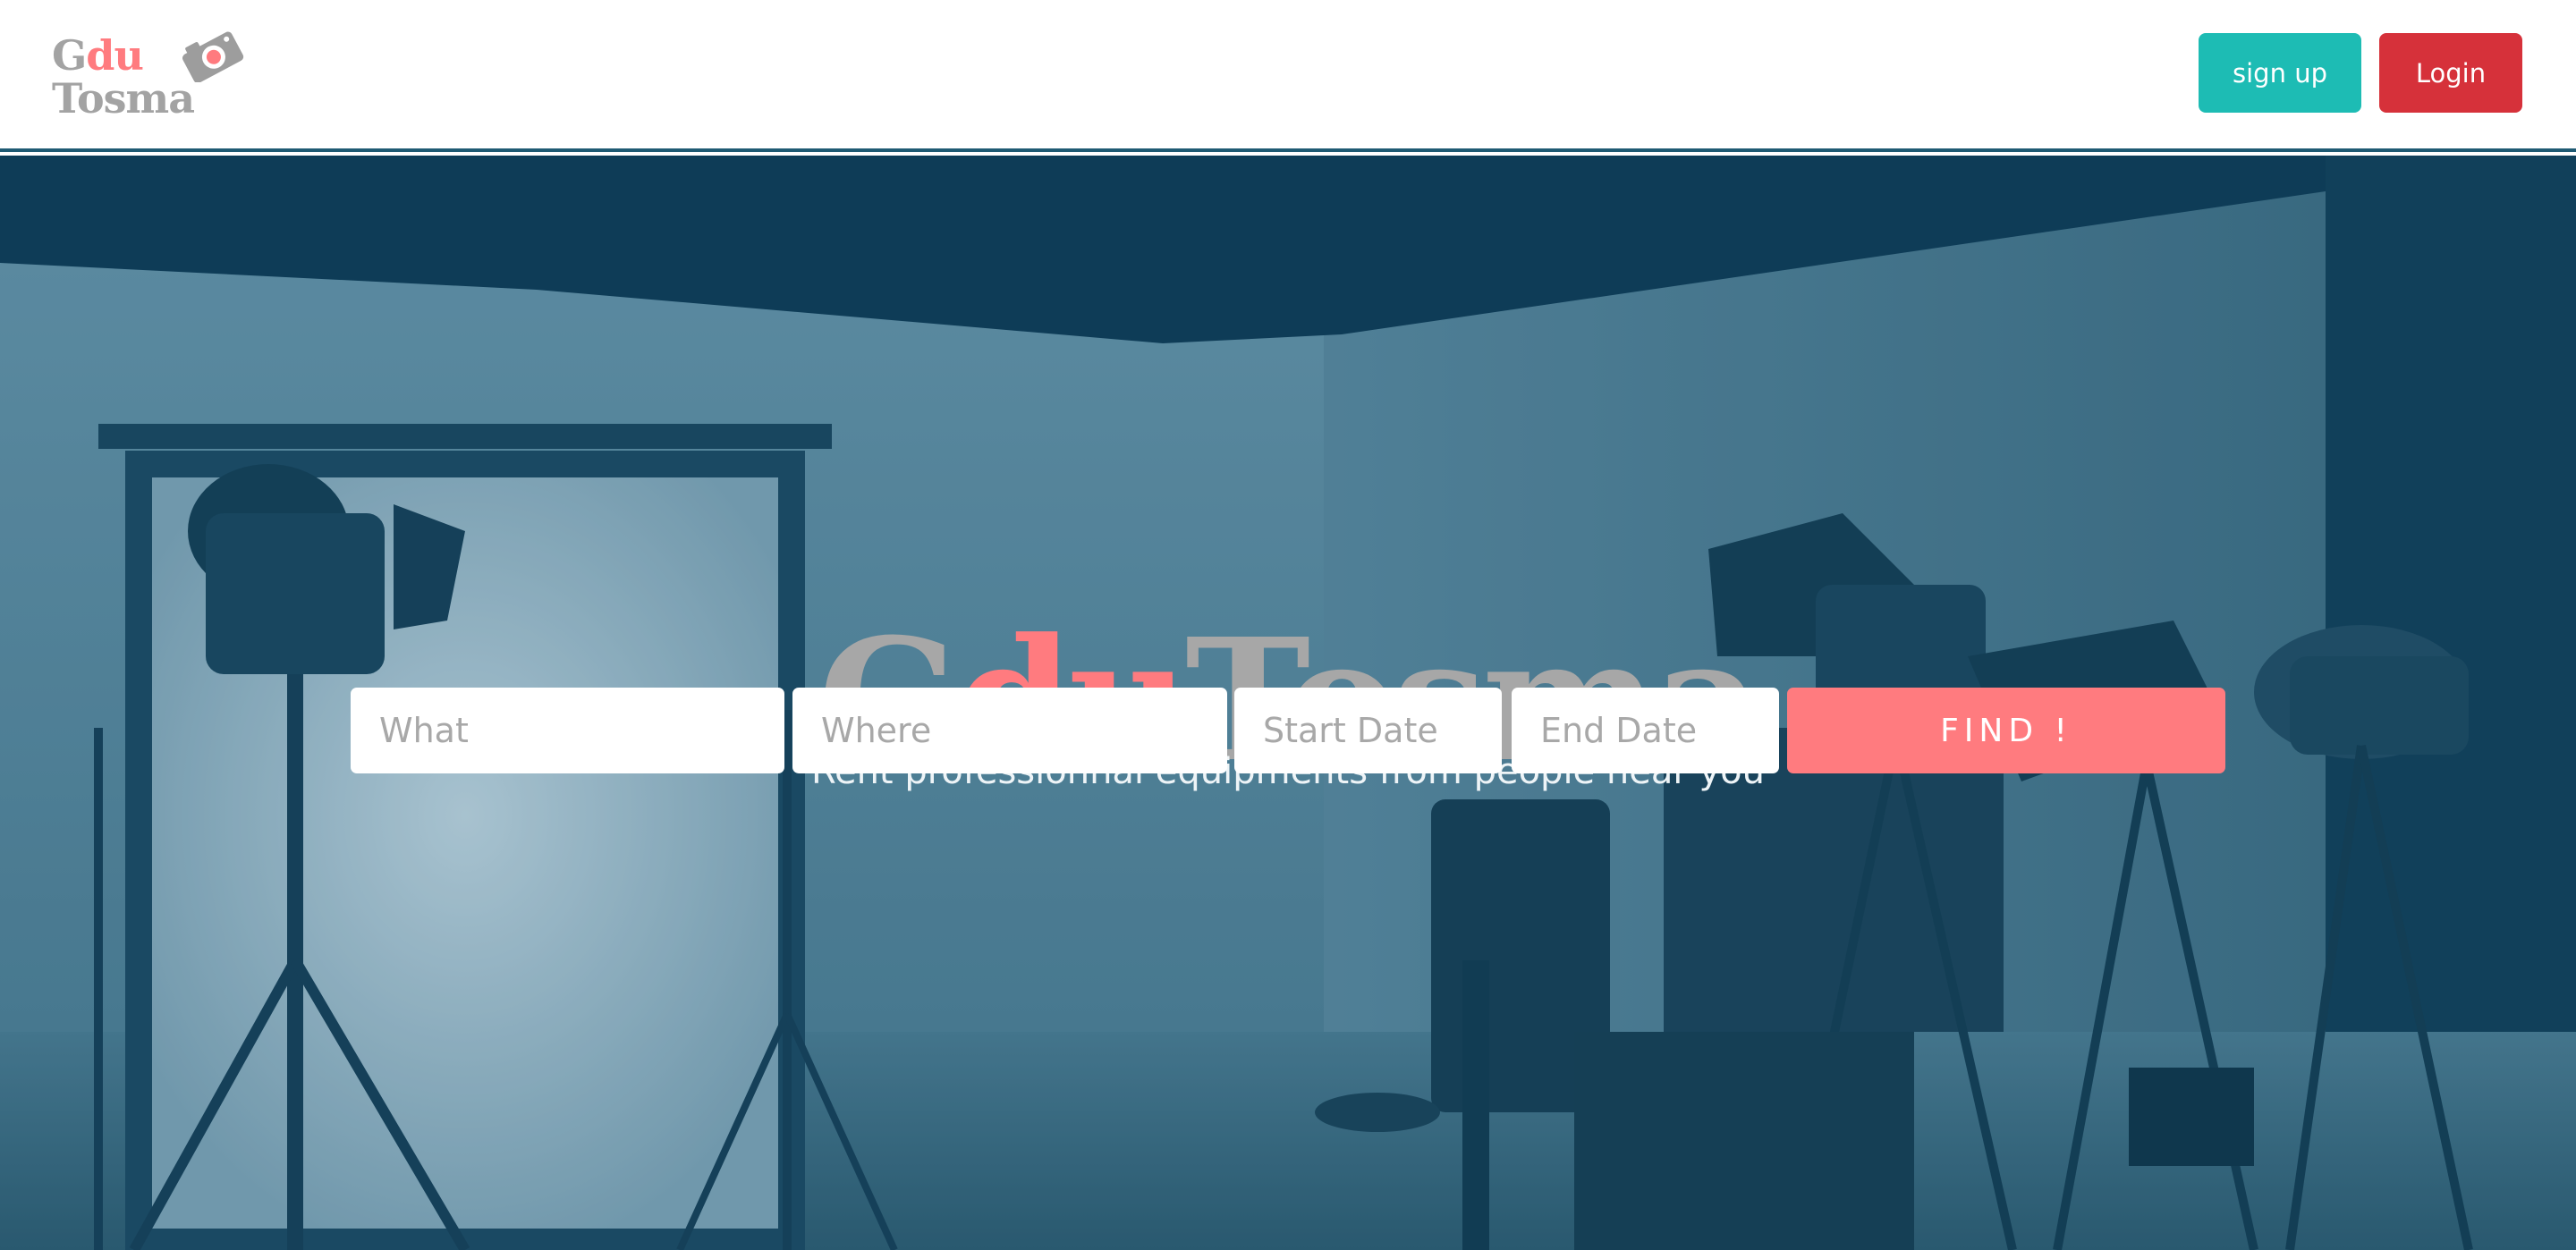  I want to click on where-input, so click(1009, 730).